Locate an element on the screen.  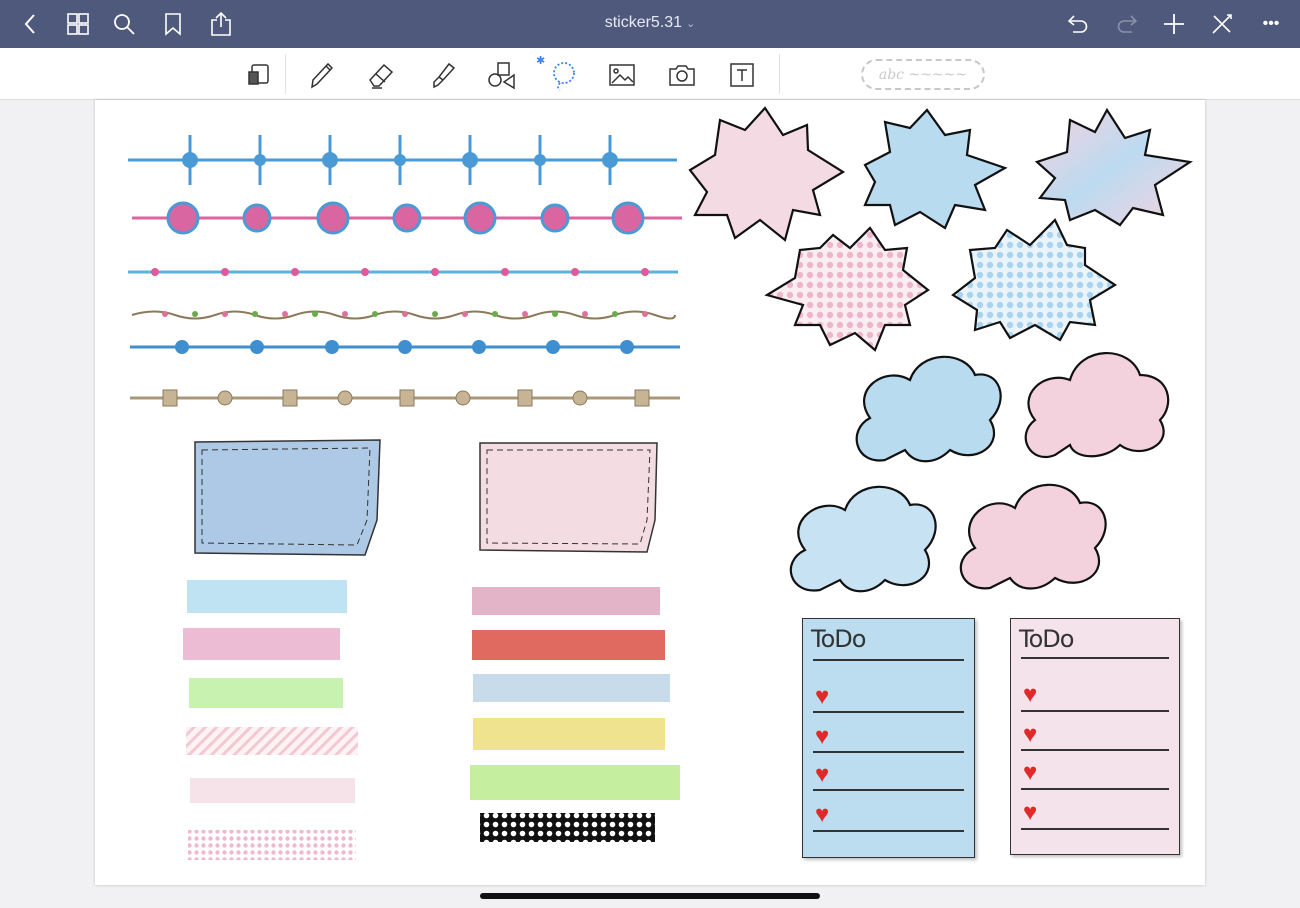
top-bar: sticker5.31 ⌄ ••• is located at coordinates (650, 24).